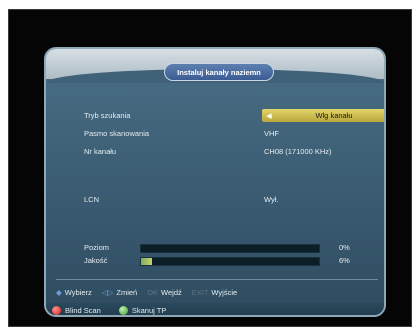  Describe the element at coordinates (149, 310) in the screenshot. I see `scan-tp-label: Skanuj TP` at that location.